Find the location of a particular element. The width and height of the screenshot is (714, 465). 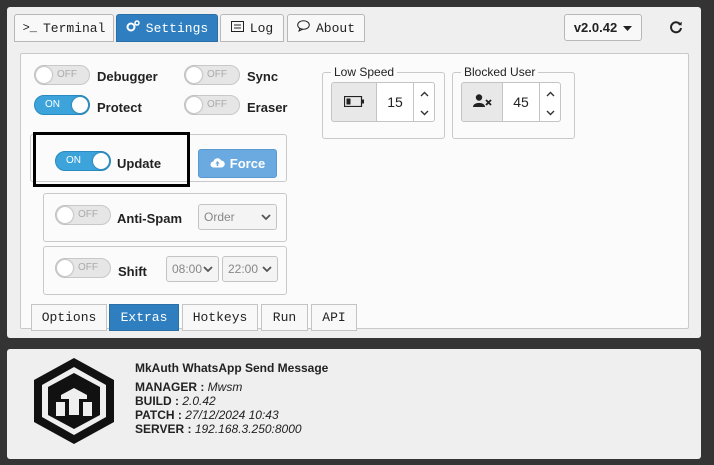

tab-run-label: Run is located at coordinates (284, 317).